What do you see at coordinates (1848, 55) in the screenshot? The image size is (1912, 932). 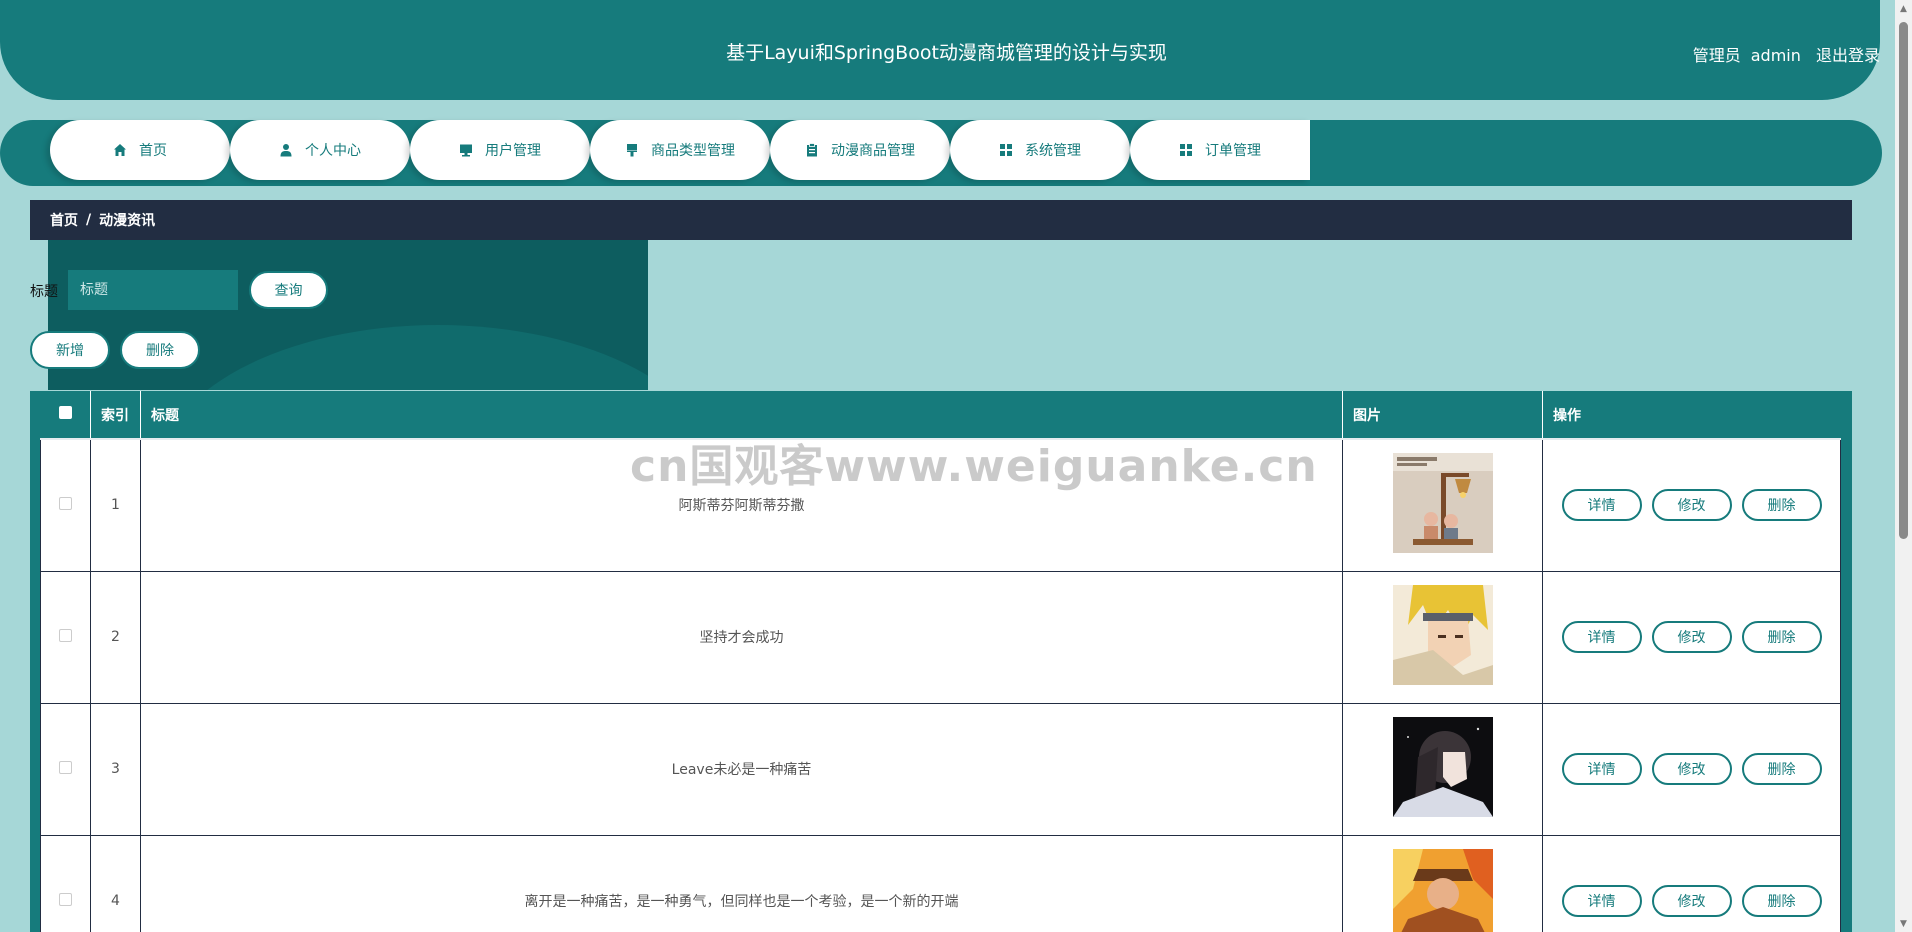 I see `logout-link: 退出登录` at bounding box center [1848, 55].